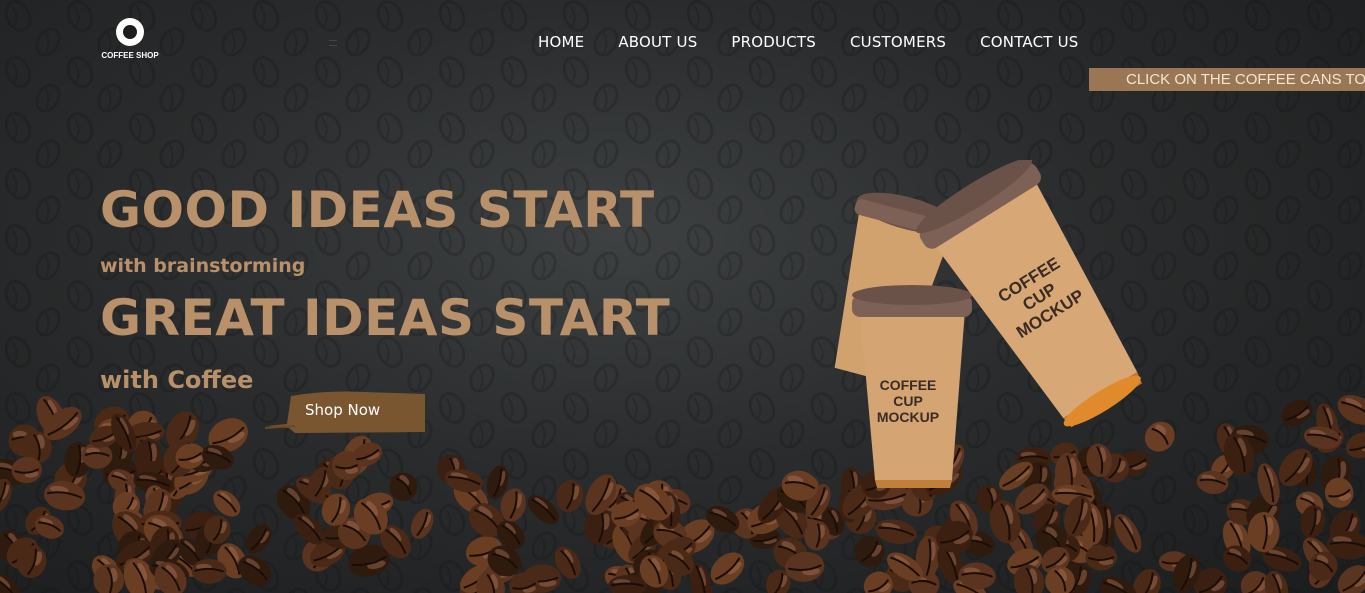 The image size is (1365, 593). I want to click on coffee-bean-icon, so click(130, 32).